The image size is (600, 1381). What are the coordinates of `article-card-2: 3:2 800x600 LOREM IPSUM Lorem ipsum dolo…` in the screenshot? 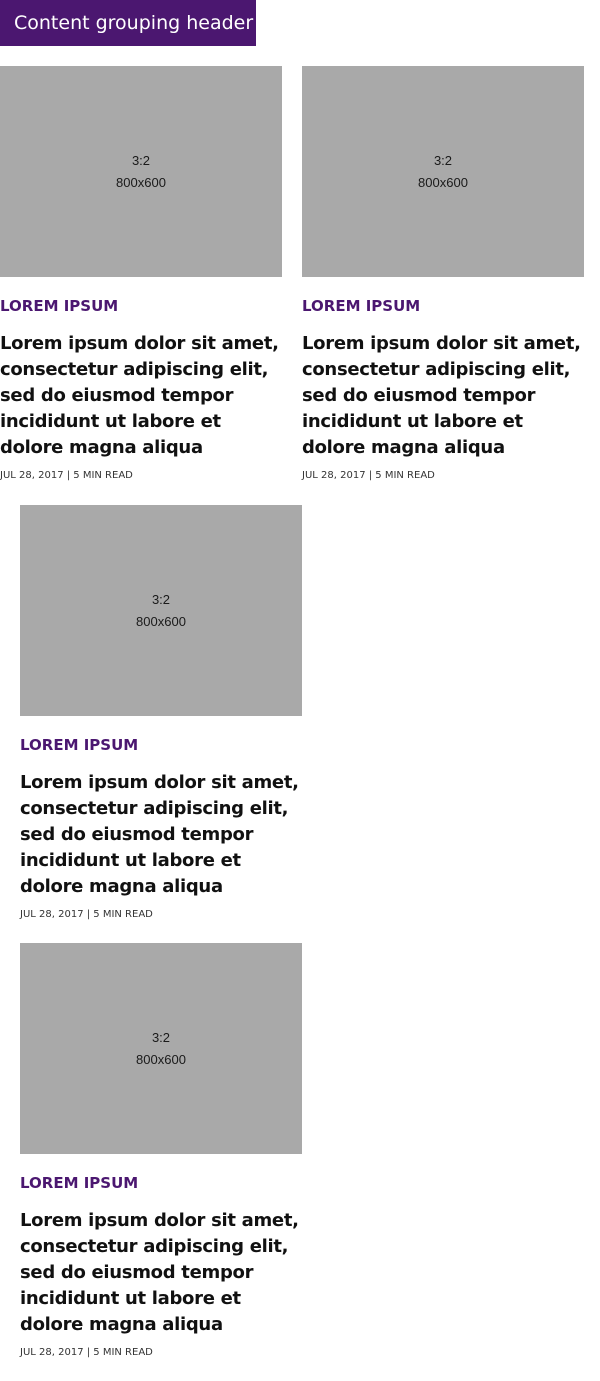 It's located at (443, 274).